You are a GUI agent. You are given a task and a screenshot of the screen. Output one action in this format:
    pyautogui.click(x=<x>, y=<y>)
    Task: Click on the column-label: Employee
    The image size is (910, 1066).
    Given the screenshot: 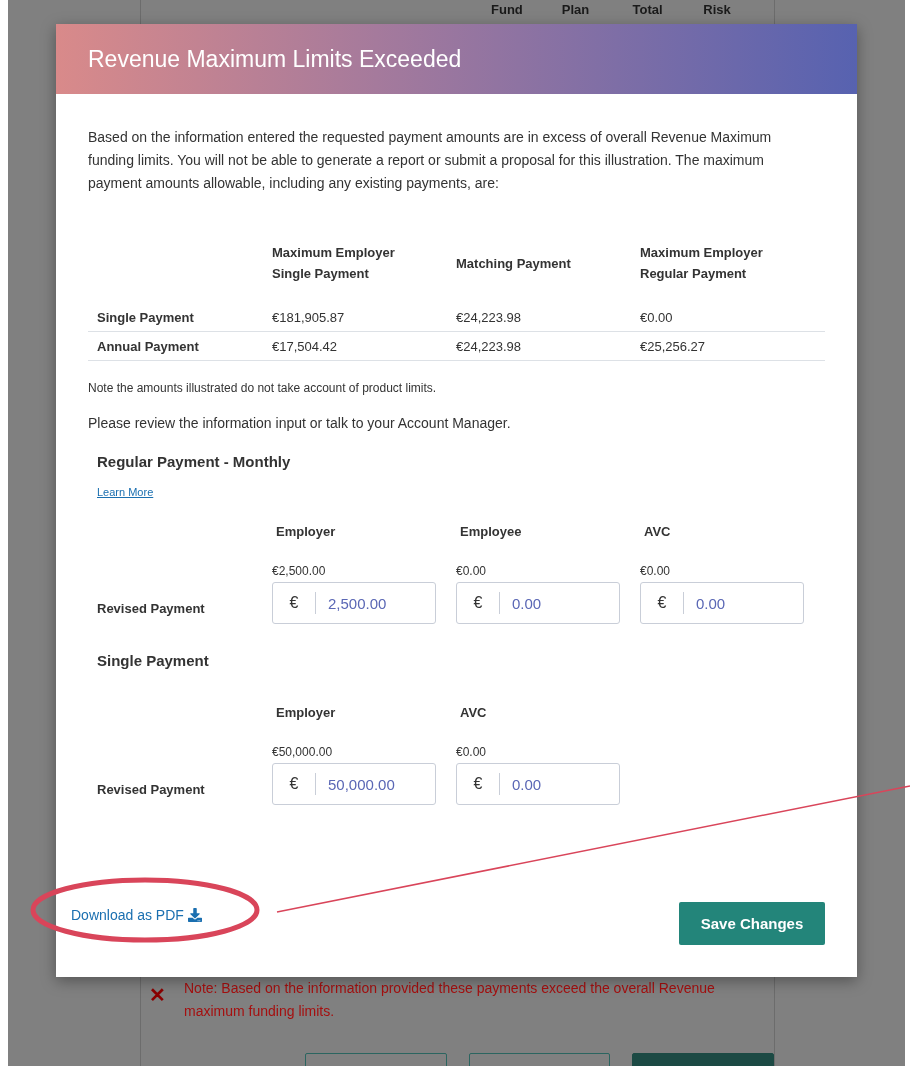 What is the action you would take?
    pyautogui.click(x=491, y=532)
    